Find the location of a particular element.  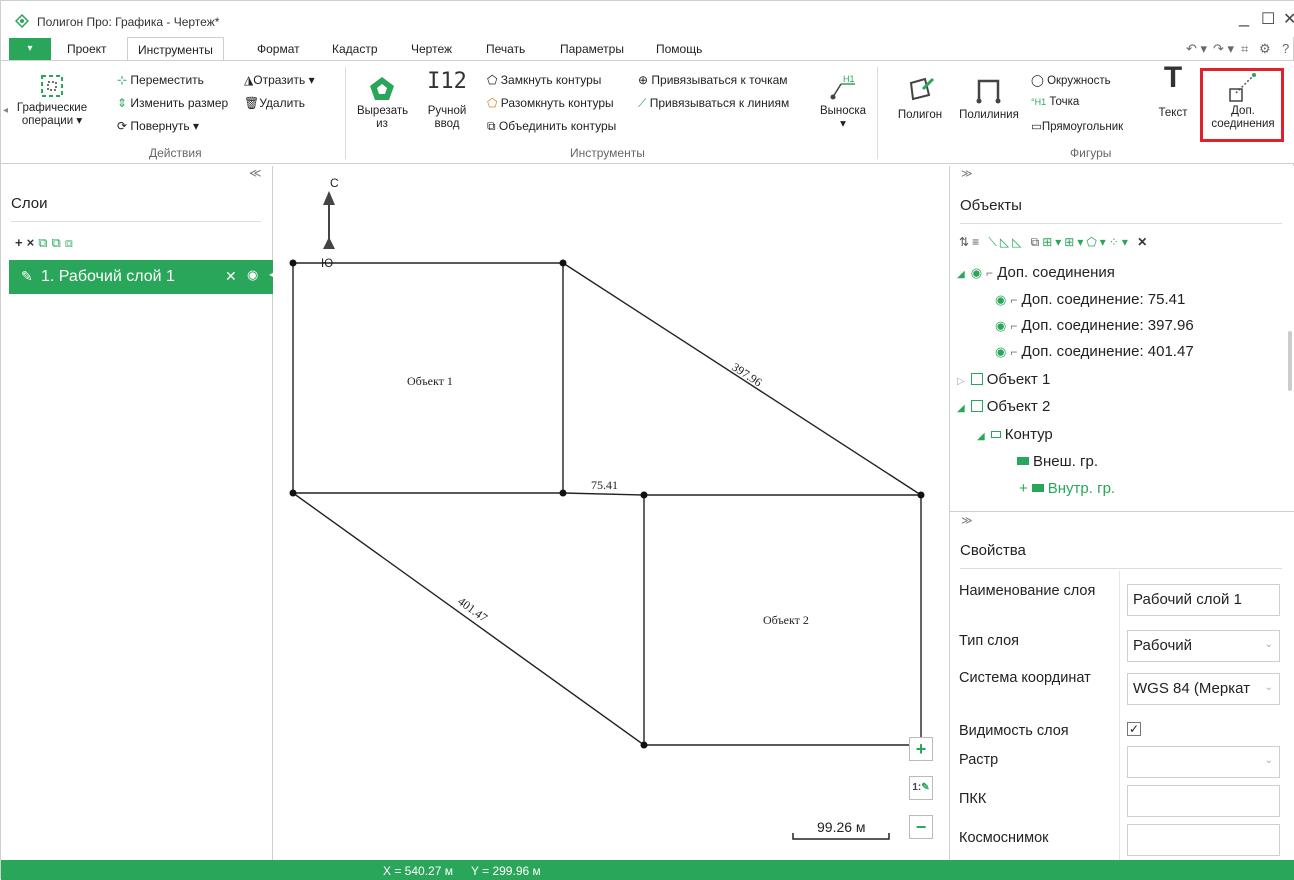

status-x-coordinate: X = 540.27 м is located at coordinates (418, 871).